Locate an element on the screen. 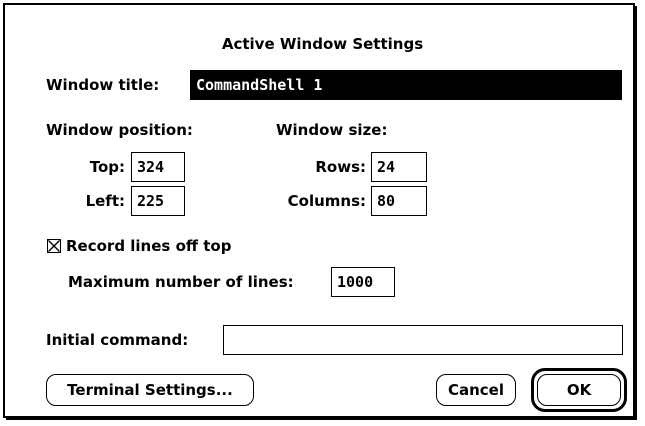 The width and height of the screenshot is (645, 426). rows-field: 24 is located at coordinates (399, 167).